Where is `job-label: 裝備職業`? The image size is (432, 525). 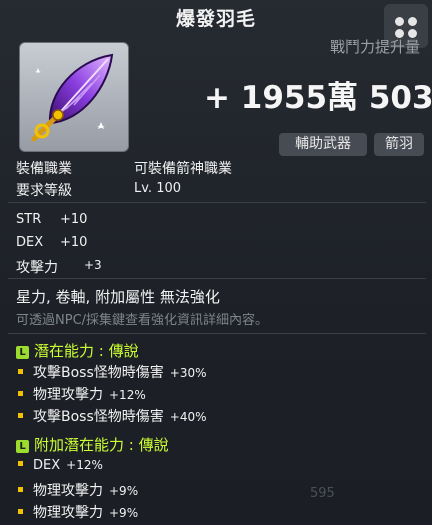 job-label: 裝備職業 is located at coordinates (44, 169).